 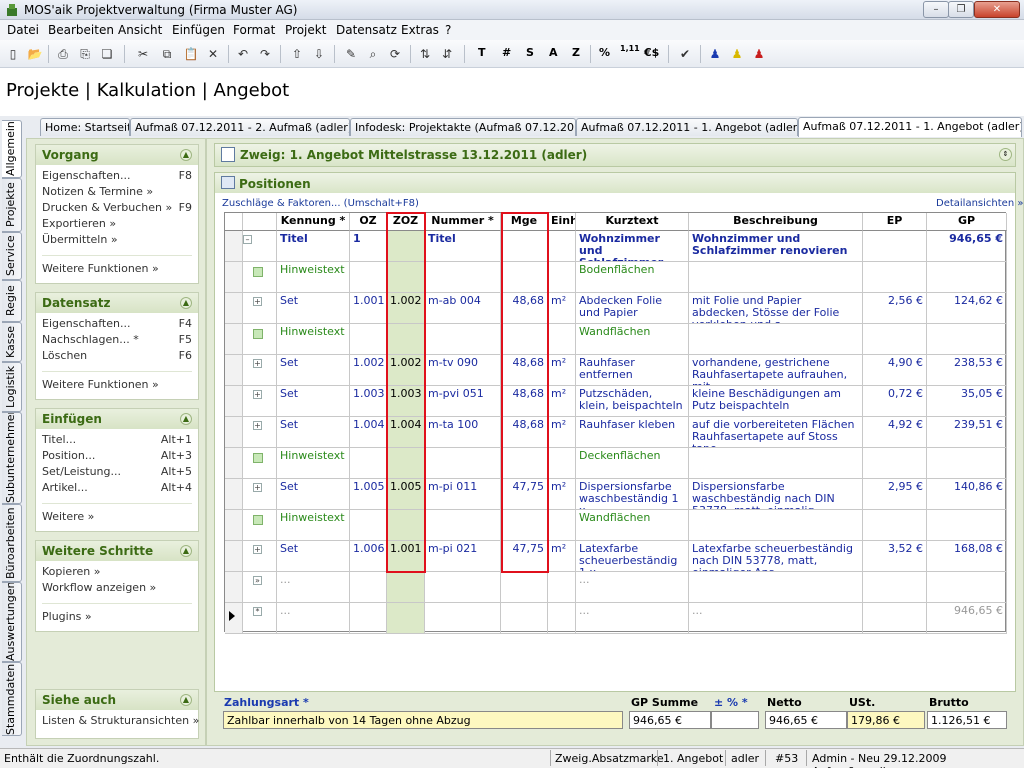 What do you see at coordinates (406, 432) in the screenshot?
I see `cell-zoz: 1.004` at bounding box center [406, 432].